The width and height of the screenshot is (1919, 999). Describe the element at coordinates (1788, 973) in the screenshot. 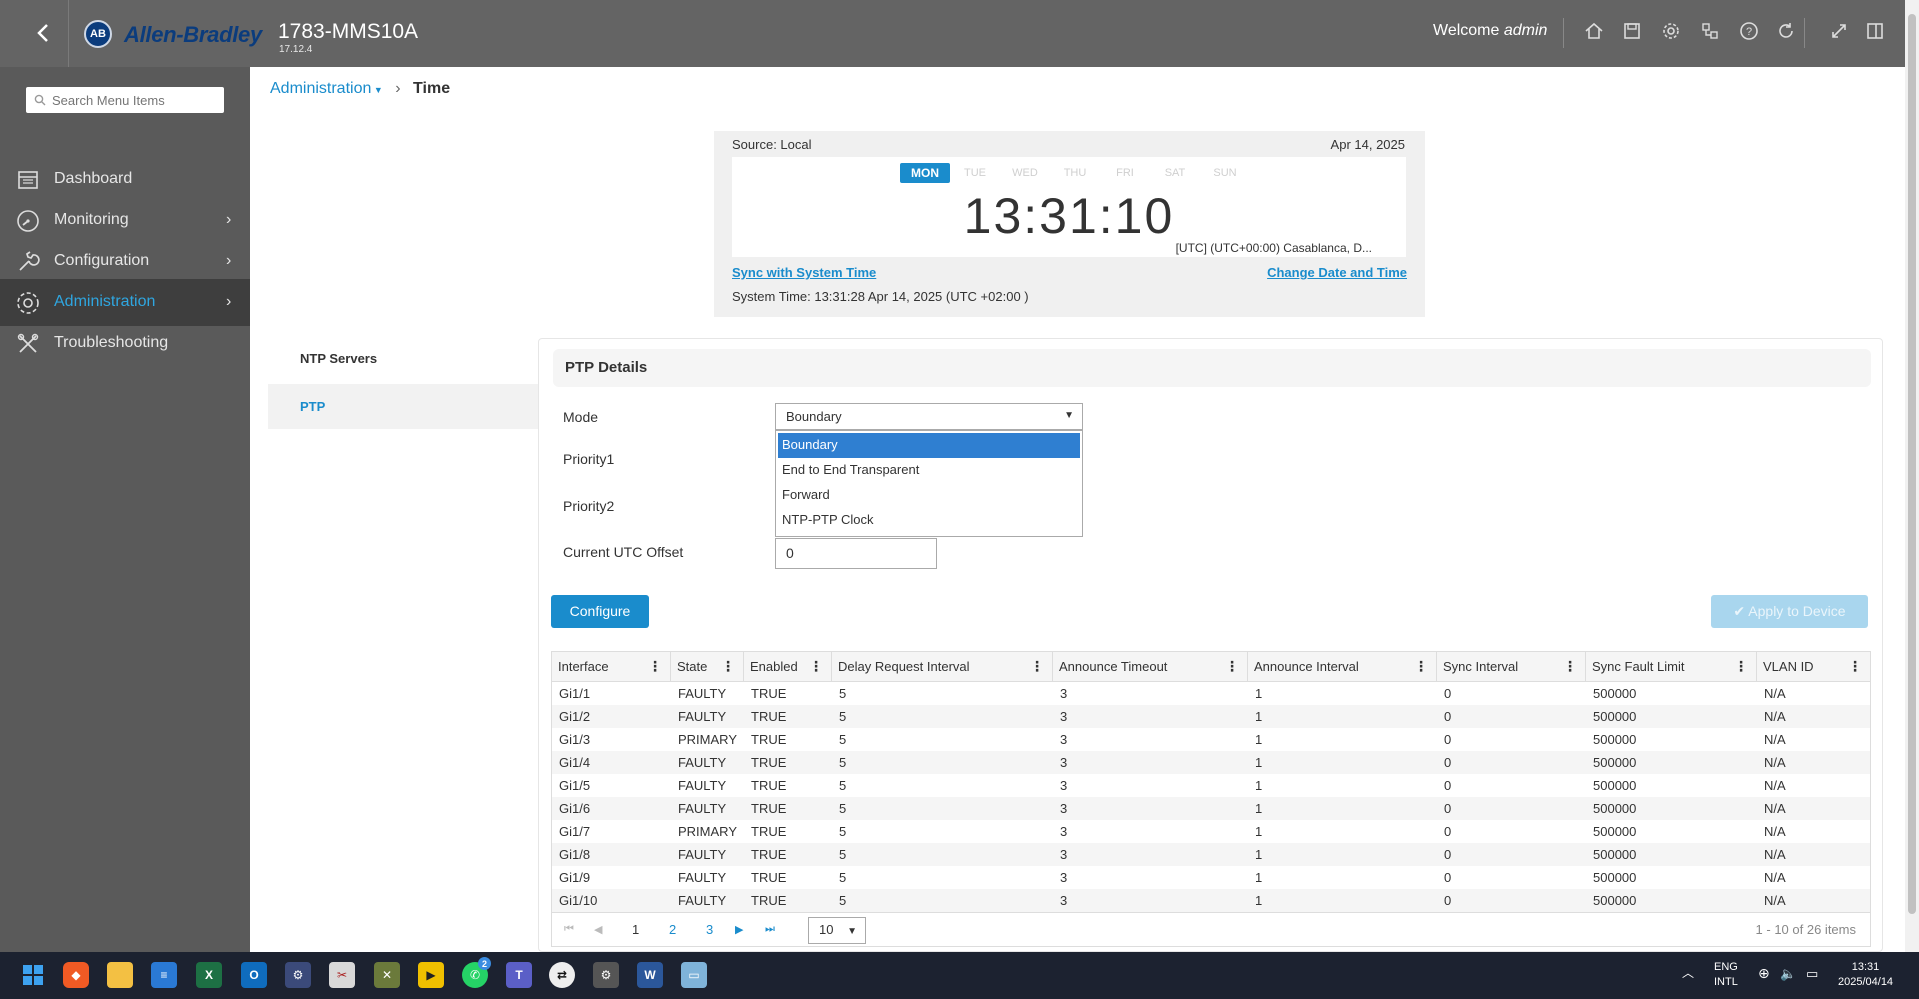

I see `volume-icon: 🔈` at that location.